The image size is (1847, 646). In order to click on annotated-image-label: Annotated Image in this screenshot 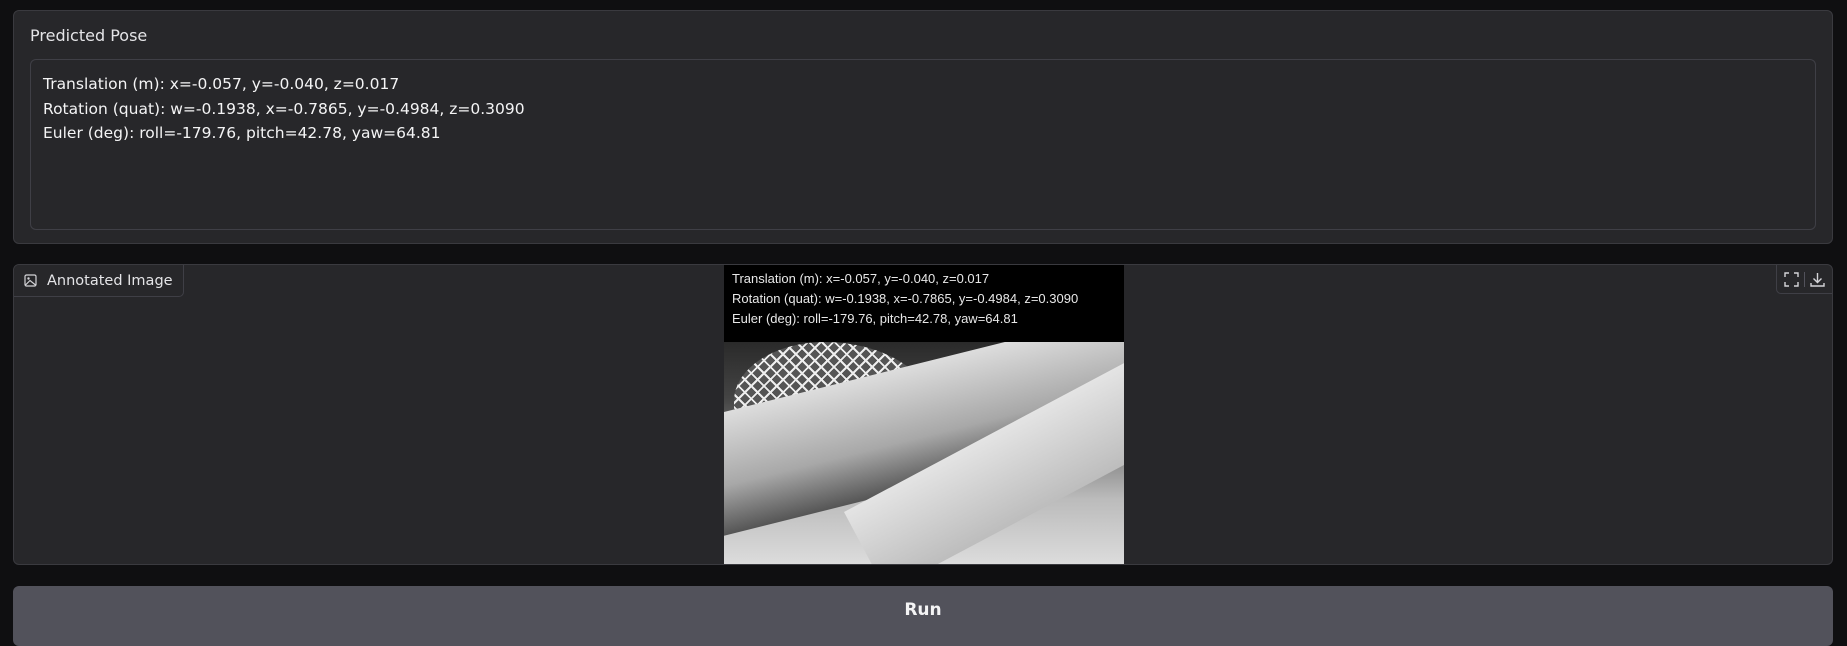, I will do `click(99, 281)`.